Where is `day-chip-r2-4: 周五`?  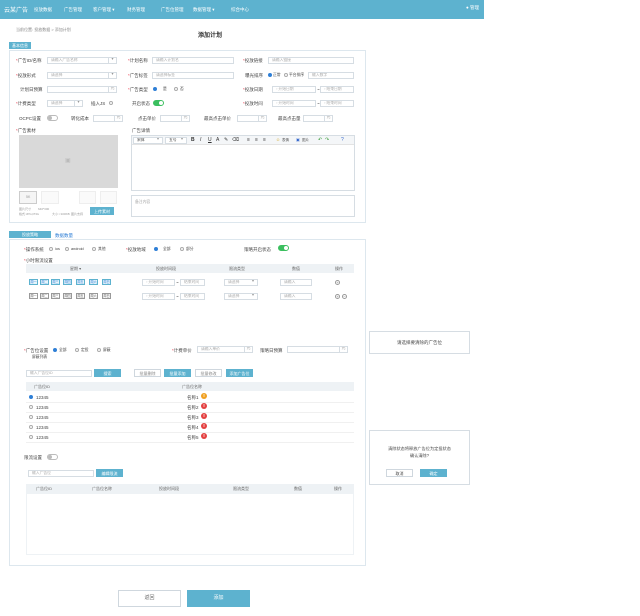
day-chip-r2-4: 周五 is located at coordinates (80, 296).